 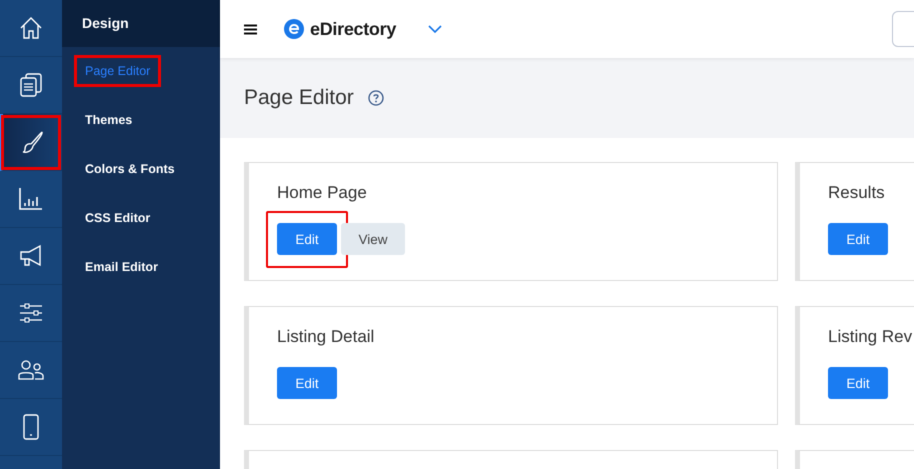 What do you see at coordinates (31, 142) in the screenshot?
I see `rail-item` at bounding box center [31, 142].